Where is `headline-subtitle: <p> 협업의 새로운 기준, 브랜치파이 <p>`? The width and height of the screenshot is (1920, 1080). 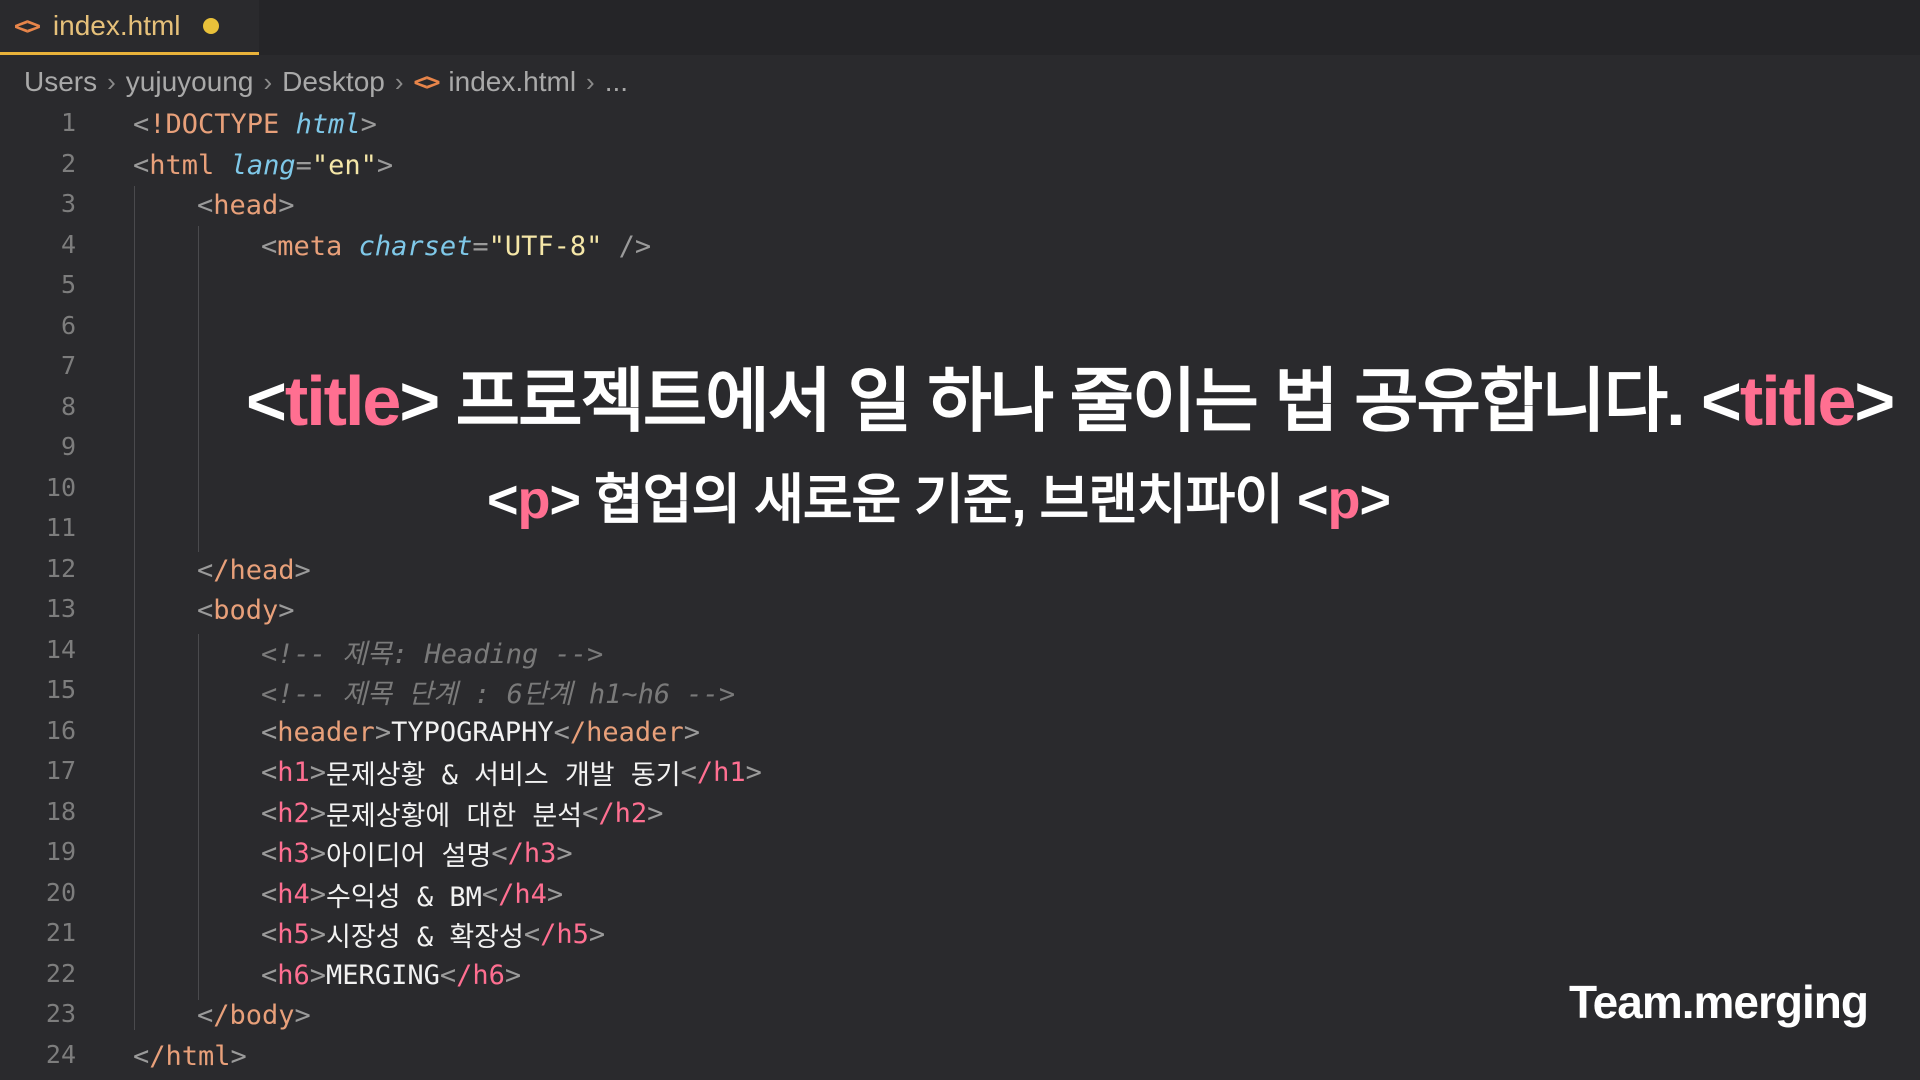 headline-subtitle: <p> 협업의 새로운 기준, 브랜치파이 <p> is located at coordinates (939, 494).